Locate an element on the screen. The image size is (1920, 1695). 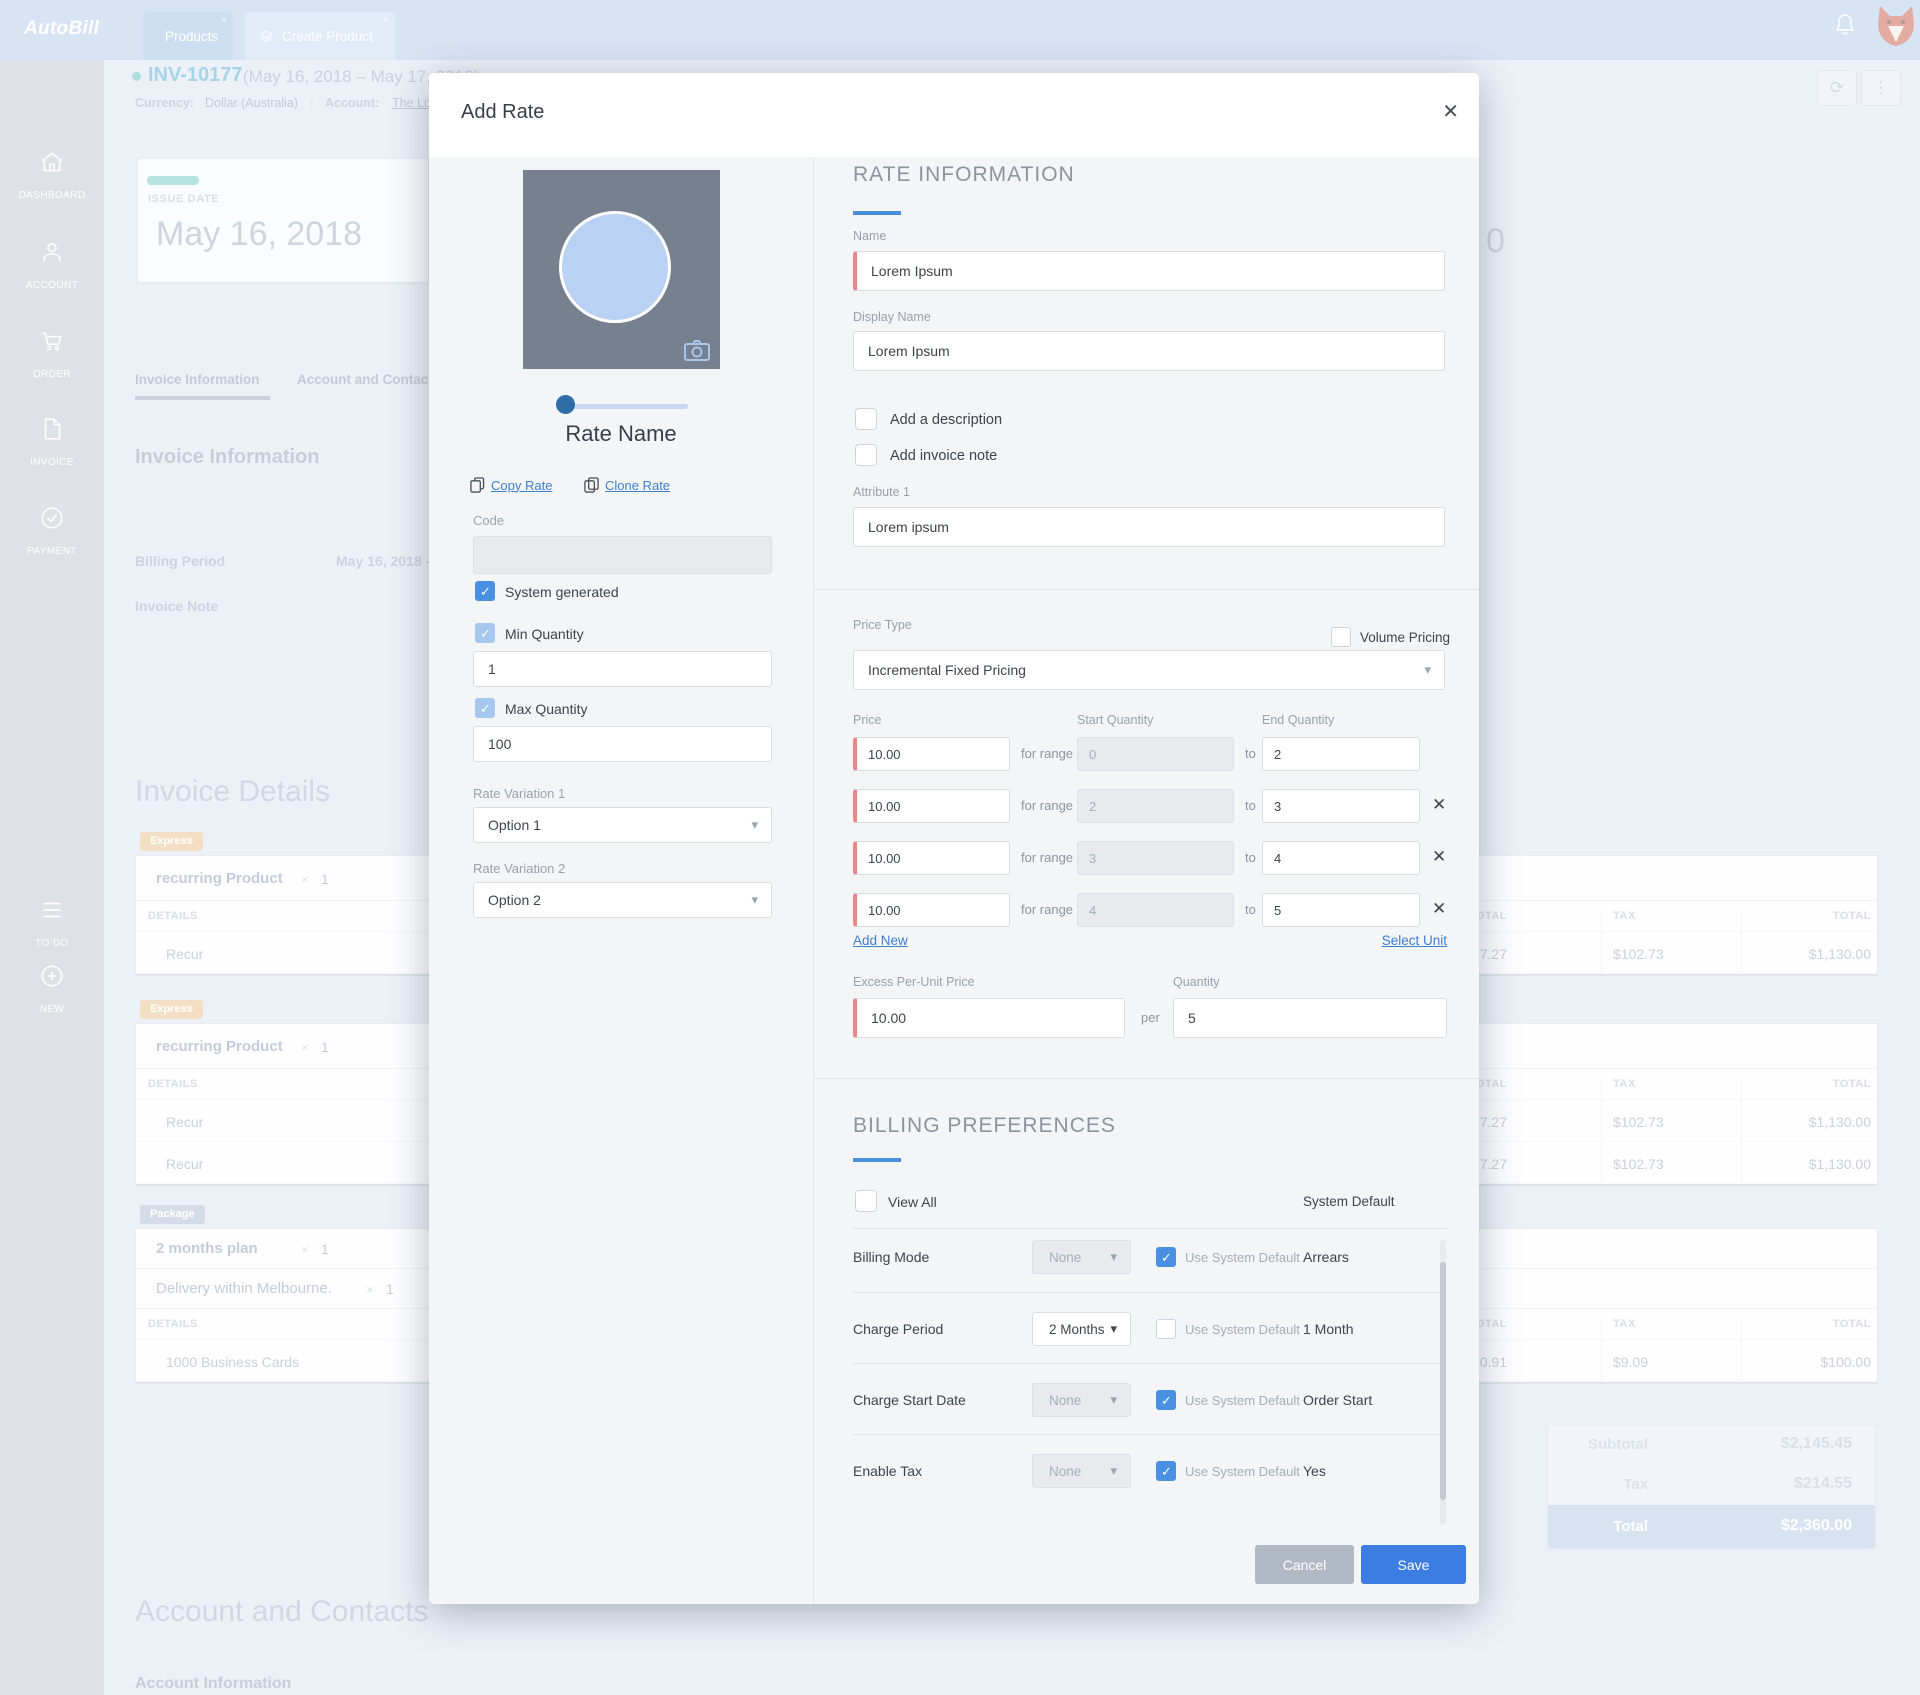
rate-variation-1-select: Option 1 ▾ is located at coordinates (622, 825).